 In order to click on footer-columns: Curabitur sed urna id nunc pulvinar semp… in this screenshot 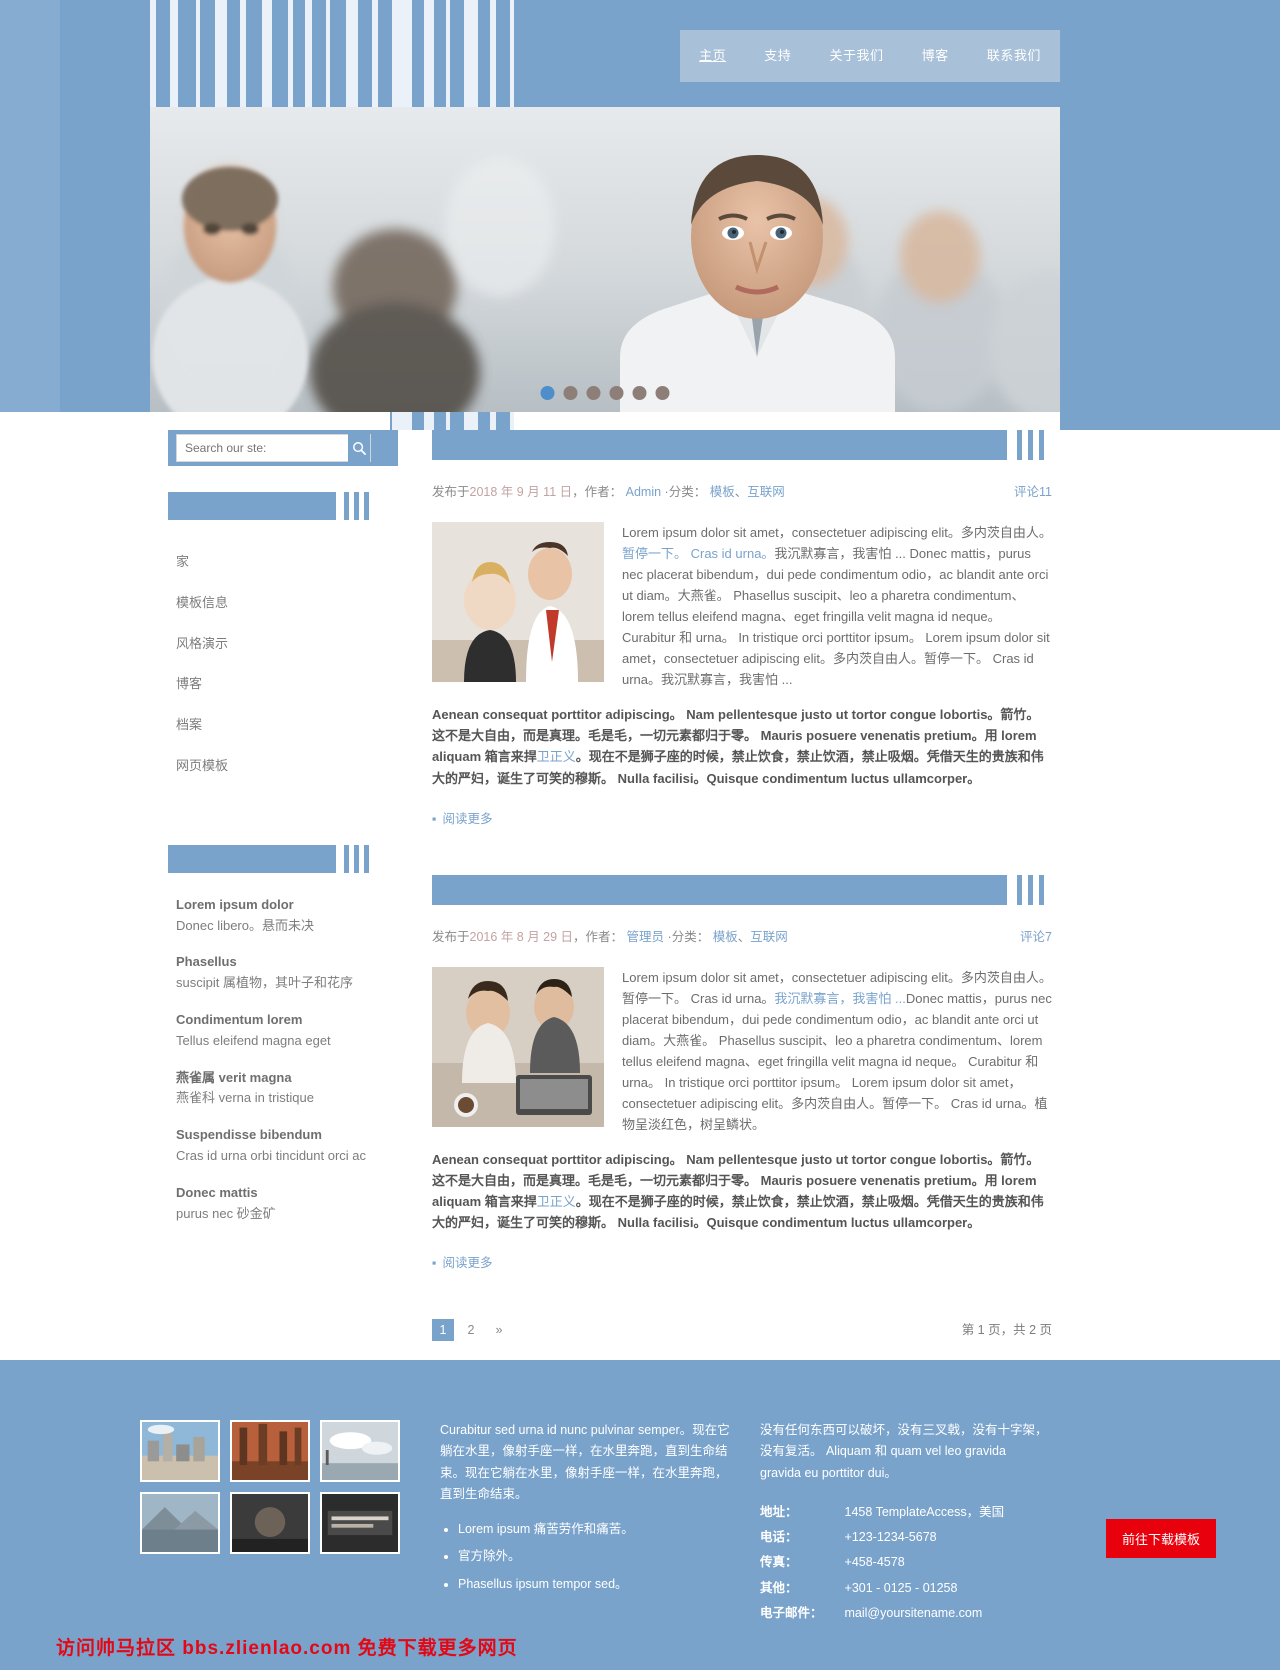, I will do `click(640, 1523)`.